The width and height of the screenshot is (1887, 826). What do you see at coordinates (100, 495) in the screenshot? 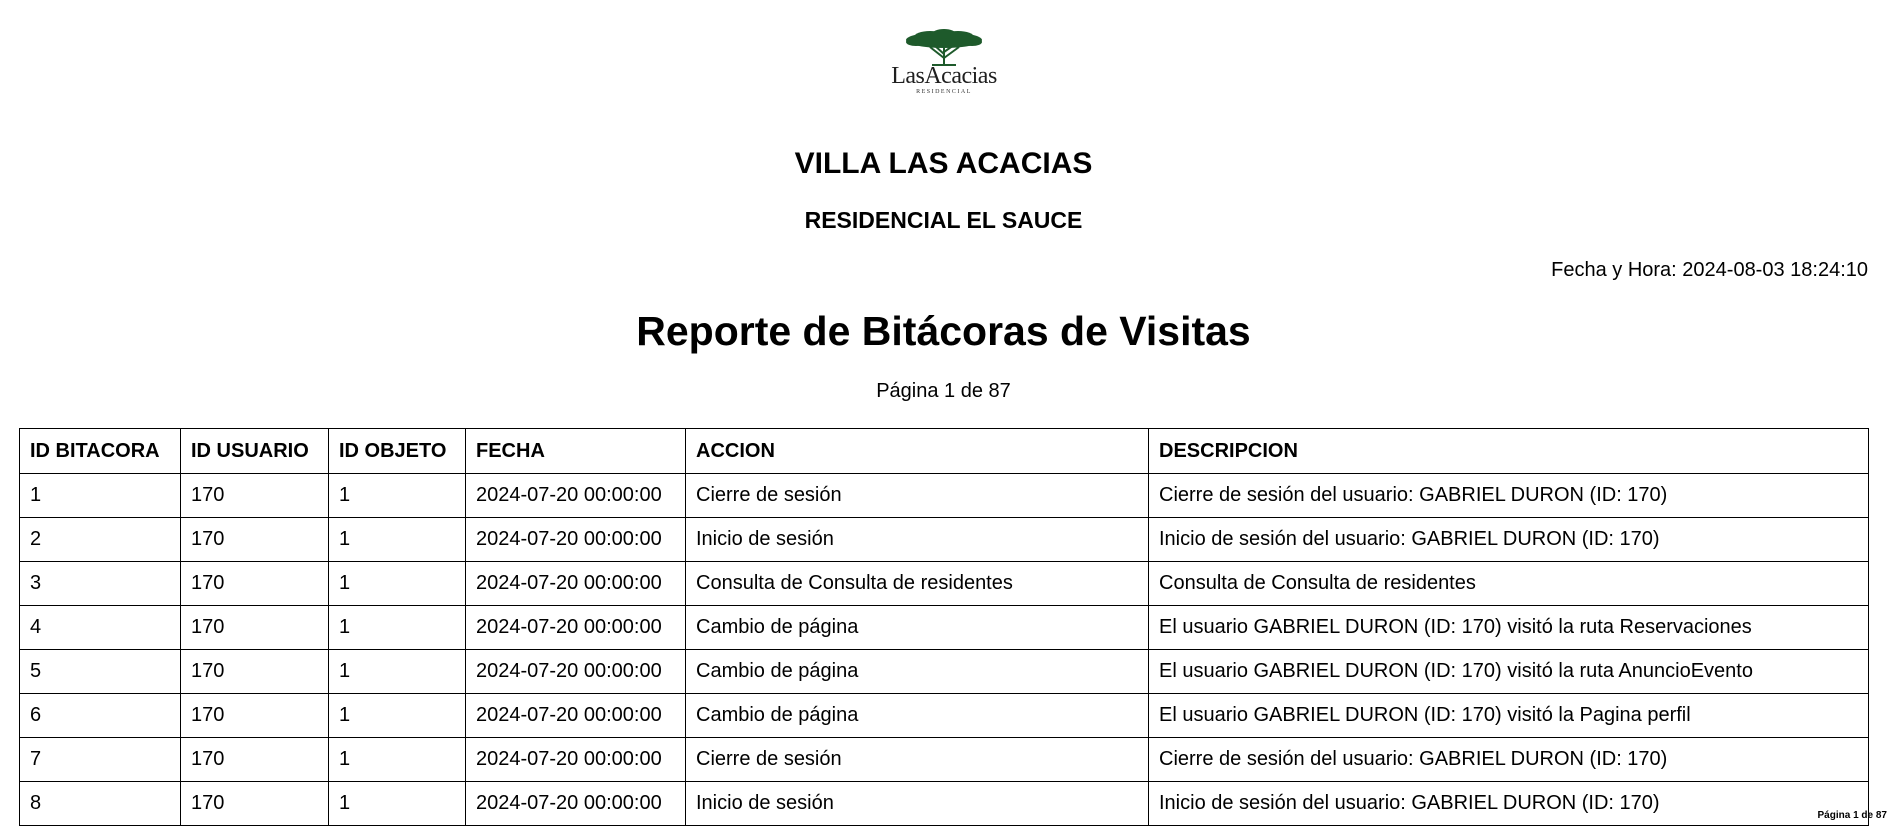
I see `cell-id-bitacora: 1` at bounding box center [100, 495].